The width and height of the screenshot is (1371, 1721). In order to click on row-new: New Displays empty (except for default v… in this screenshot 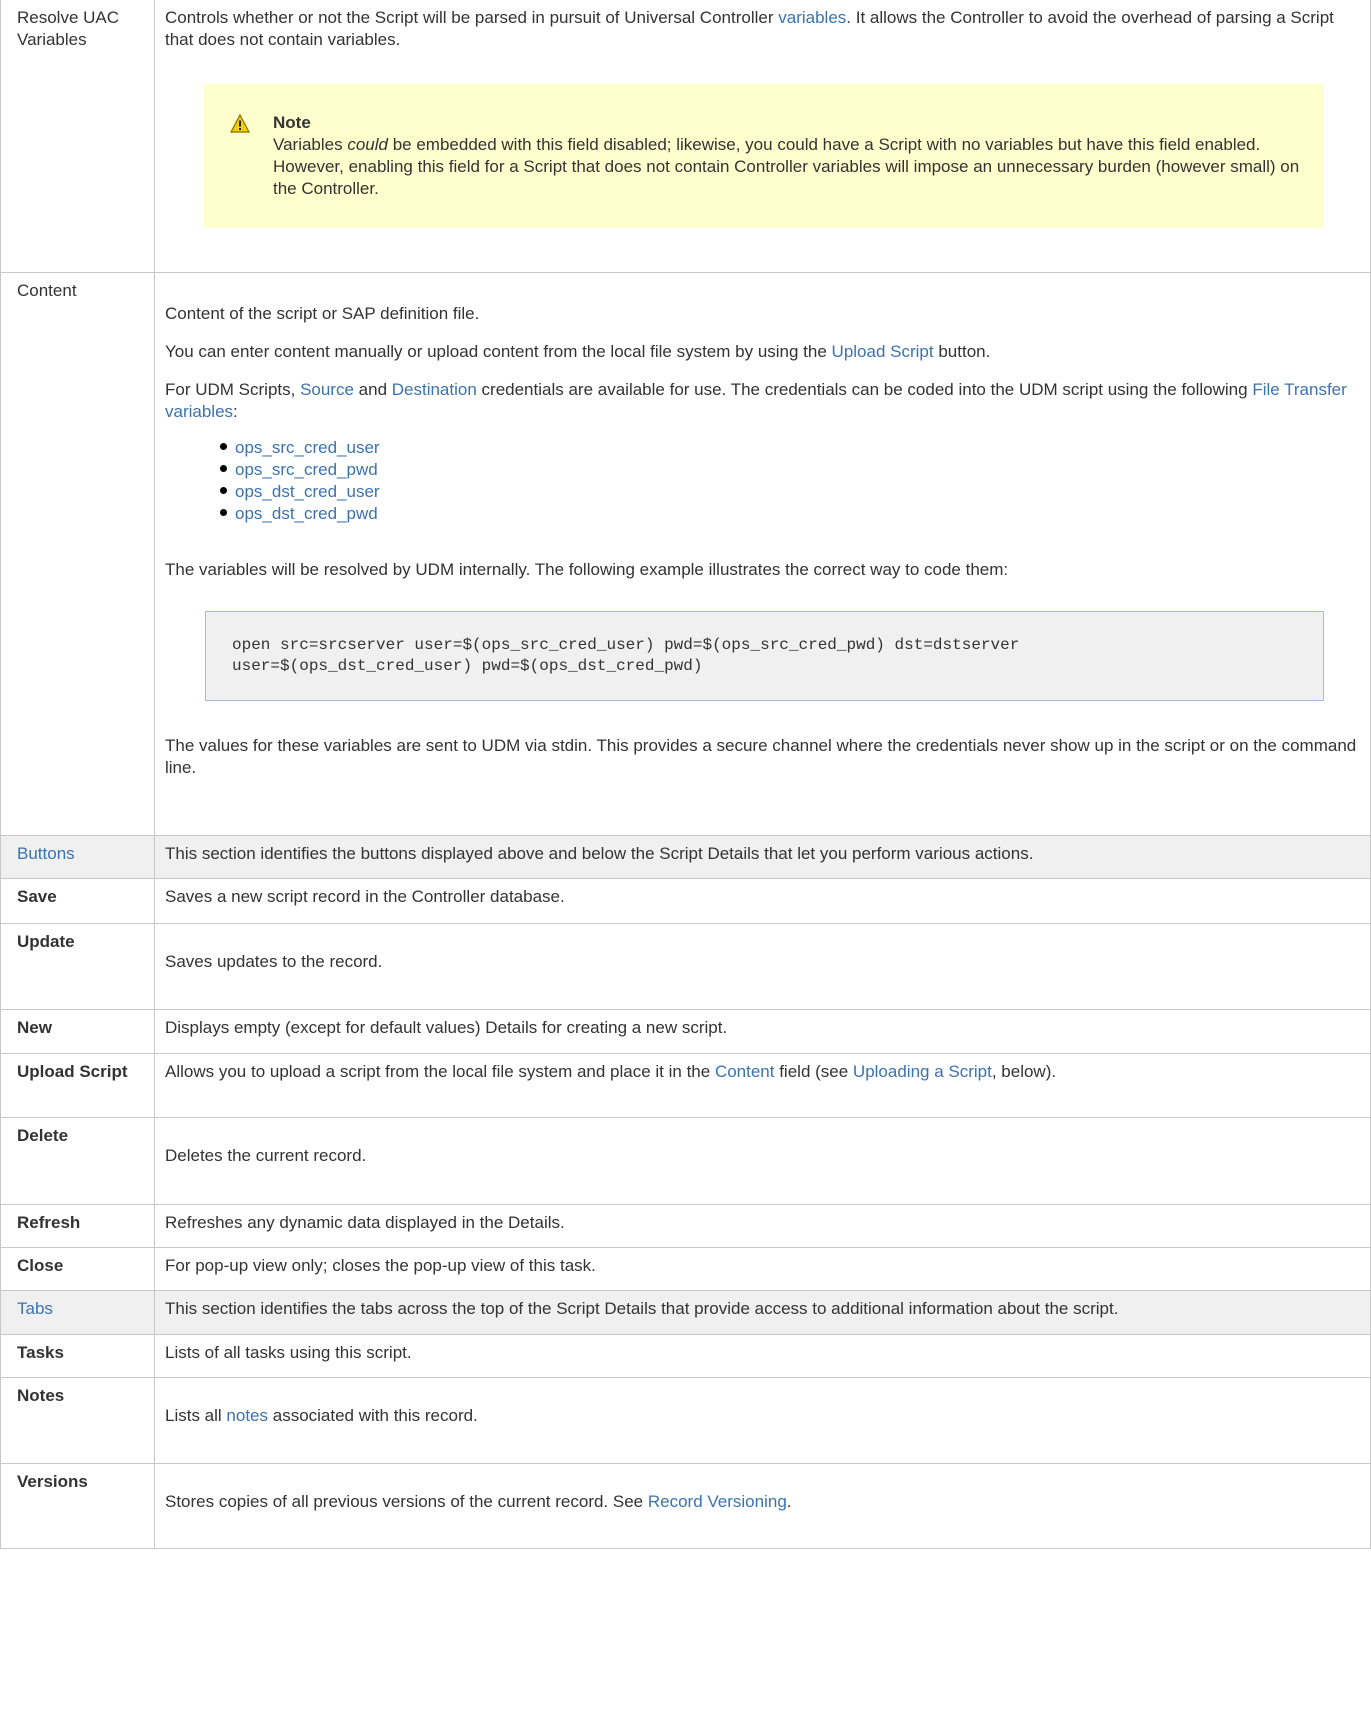, I will do `click(685, 1031)`.